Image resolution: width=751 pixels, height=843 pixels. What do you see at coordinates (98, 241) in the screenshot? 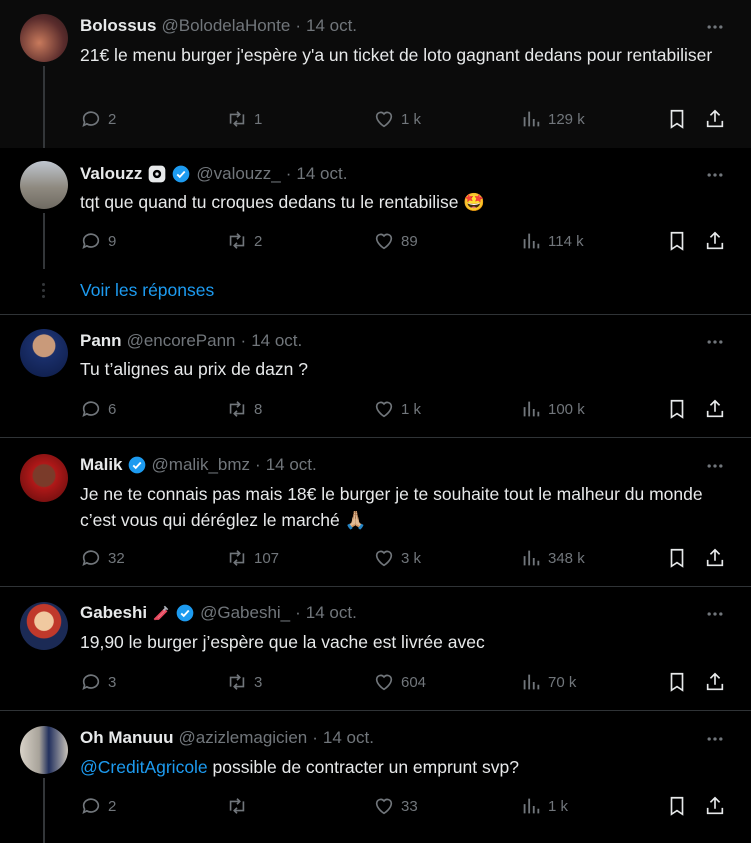
I see `reply-button: 9` at bounding box center [98, 241].